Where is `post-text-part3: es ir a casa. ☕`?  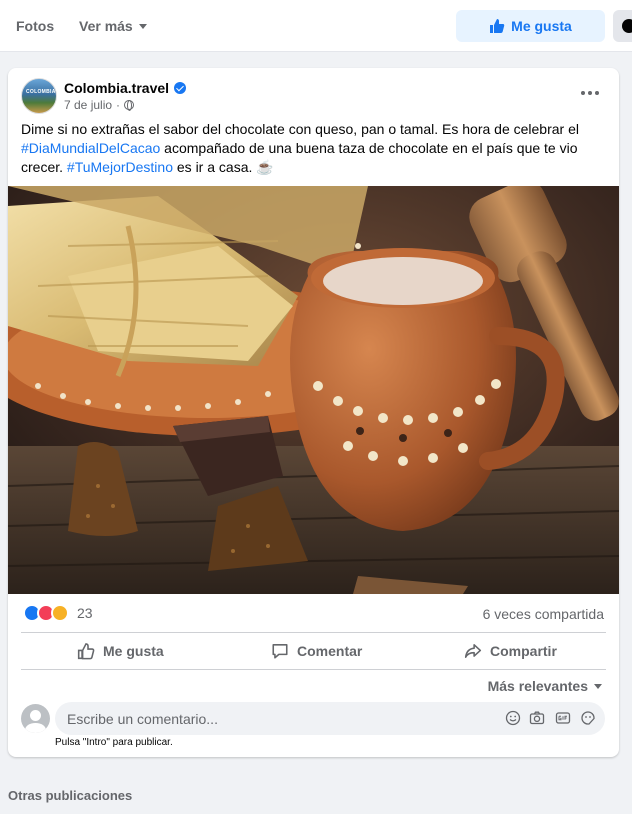
post-text-part3: es ir a casa. ☕ is located at coordinates (223, 167).